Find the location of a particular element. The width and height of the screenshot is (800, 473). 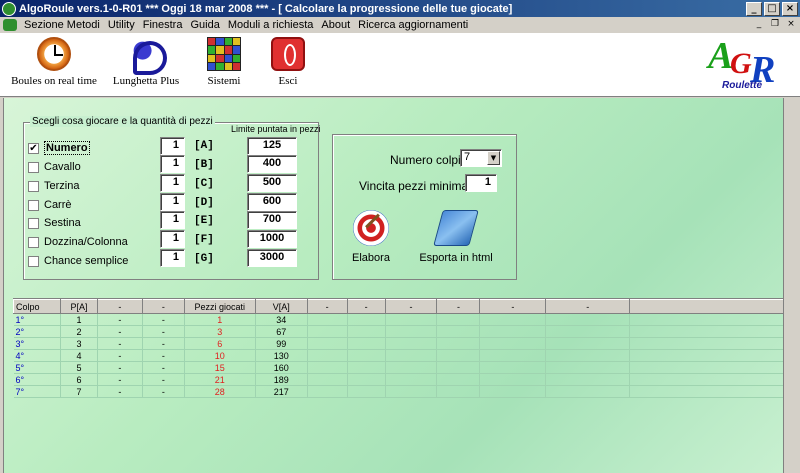

cell-va: 130 is located at coordinates (281, 355).